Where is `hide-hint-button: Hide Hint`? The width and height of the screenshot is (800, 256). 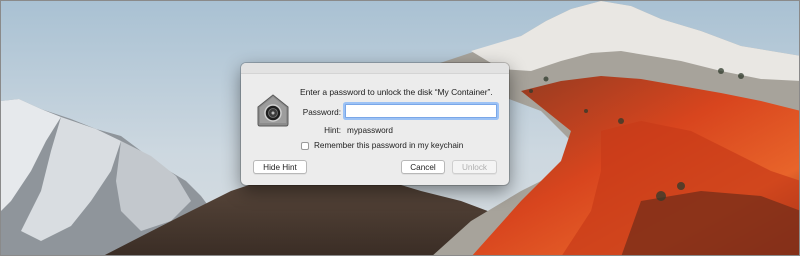 hide-hint-button: Hide Hint is located at coordinates (280, 167).